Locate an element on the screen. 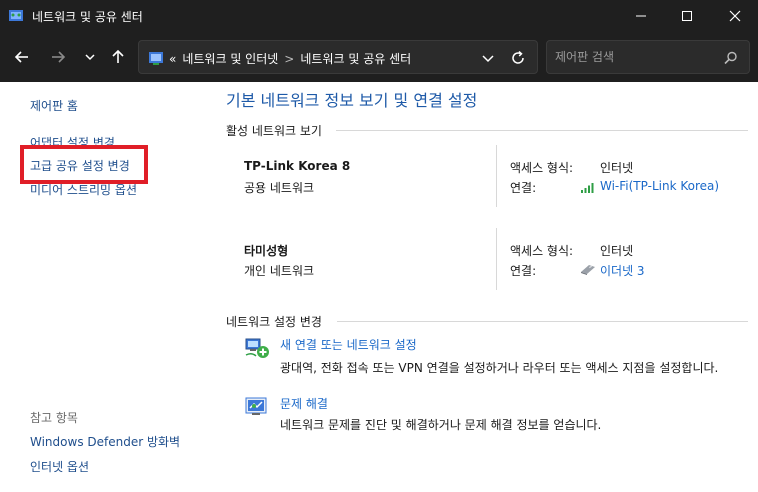 This screenshot has height=492, width=758. minimize-icon is located at coordinates (641, 16).